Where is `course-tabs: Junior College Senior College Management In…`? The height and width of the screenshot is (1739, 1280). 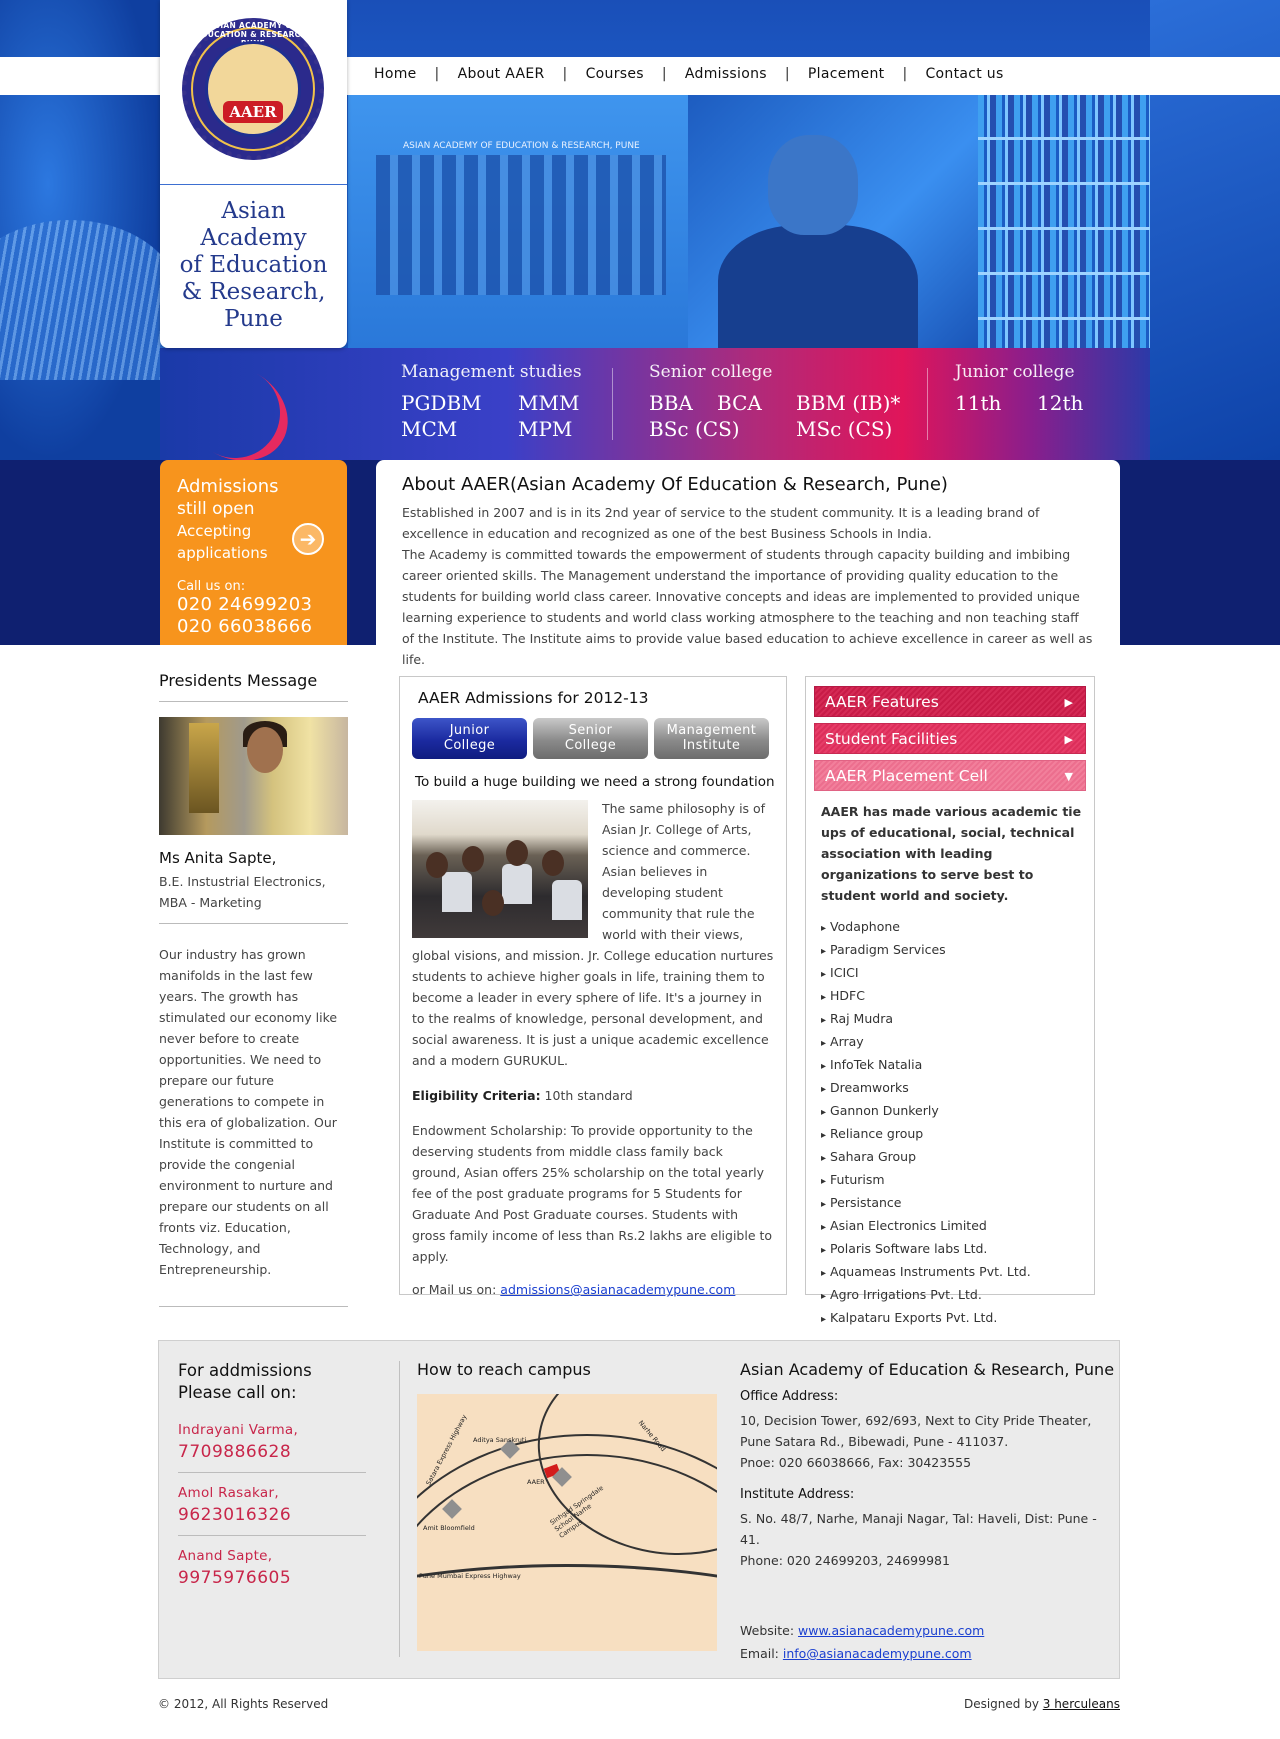
course-tabs: Junior College Senior College Management In… is located at coordinates (593, 738).